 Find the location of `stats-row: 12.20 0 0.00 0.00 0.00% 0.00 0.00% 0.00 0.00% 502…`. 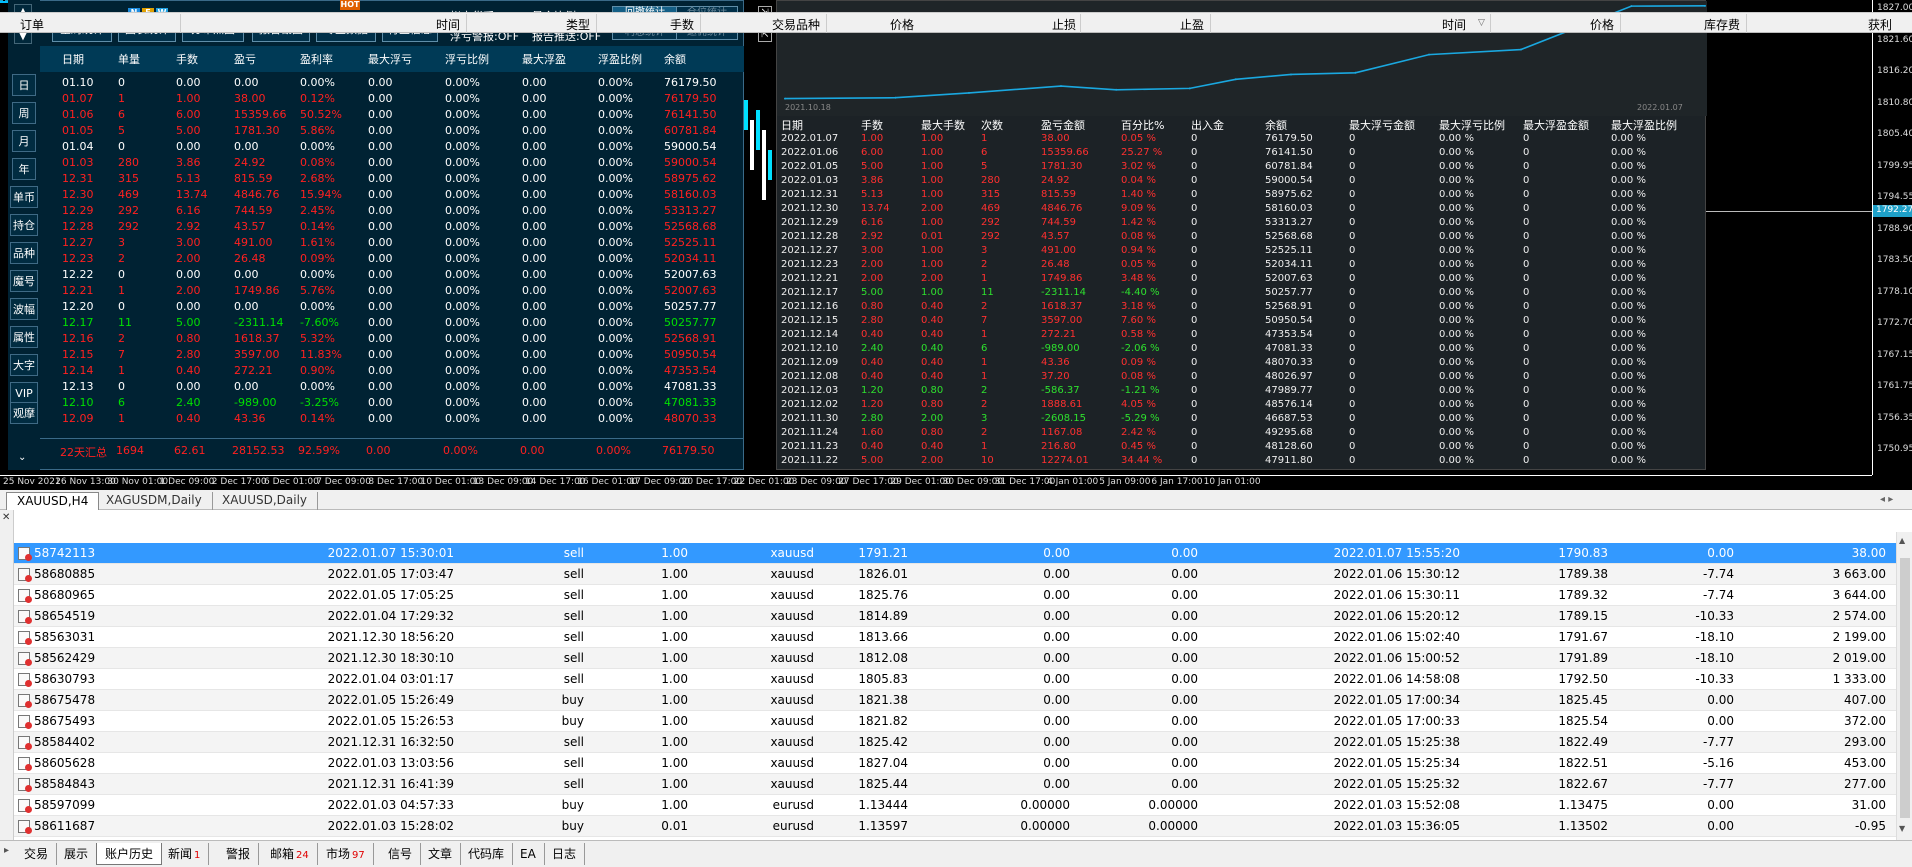

stats-row: 12.20 0 0.00 0.00 0.00% 0.00 0.00% 0.00 0.00% 502… is located at coordinates (392, 308).